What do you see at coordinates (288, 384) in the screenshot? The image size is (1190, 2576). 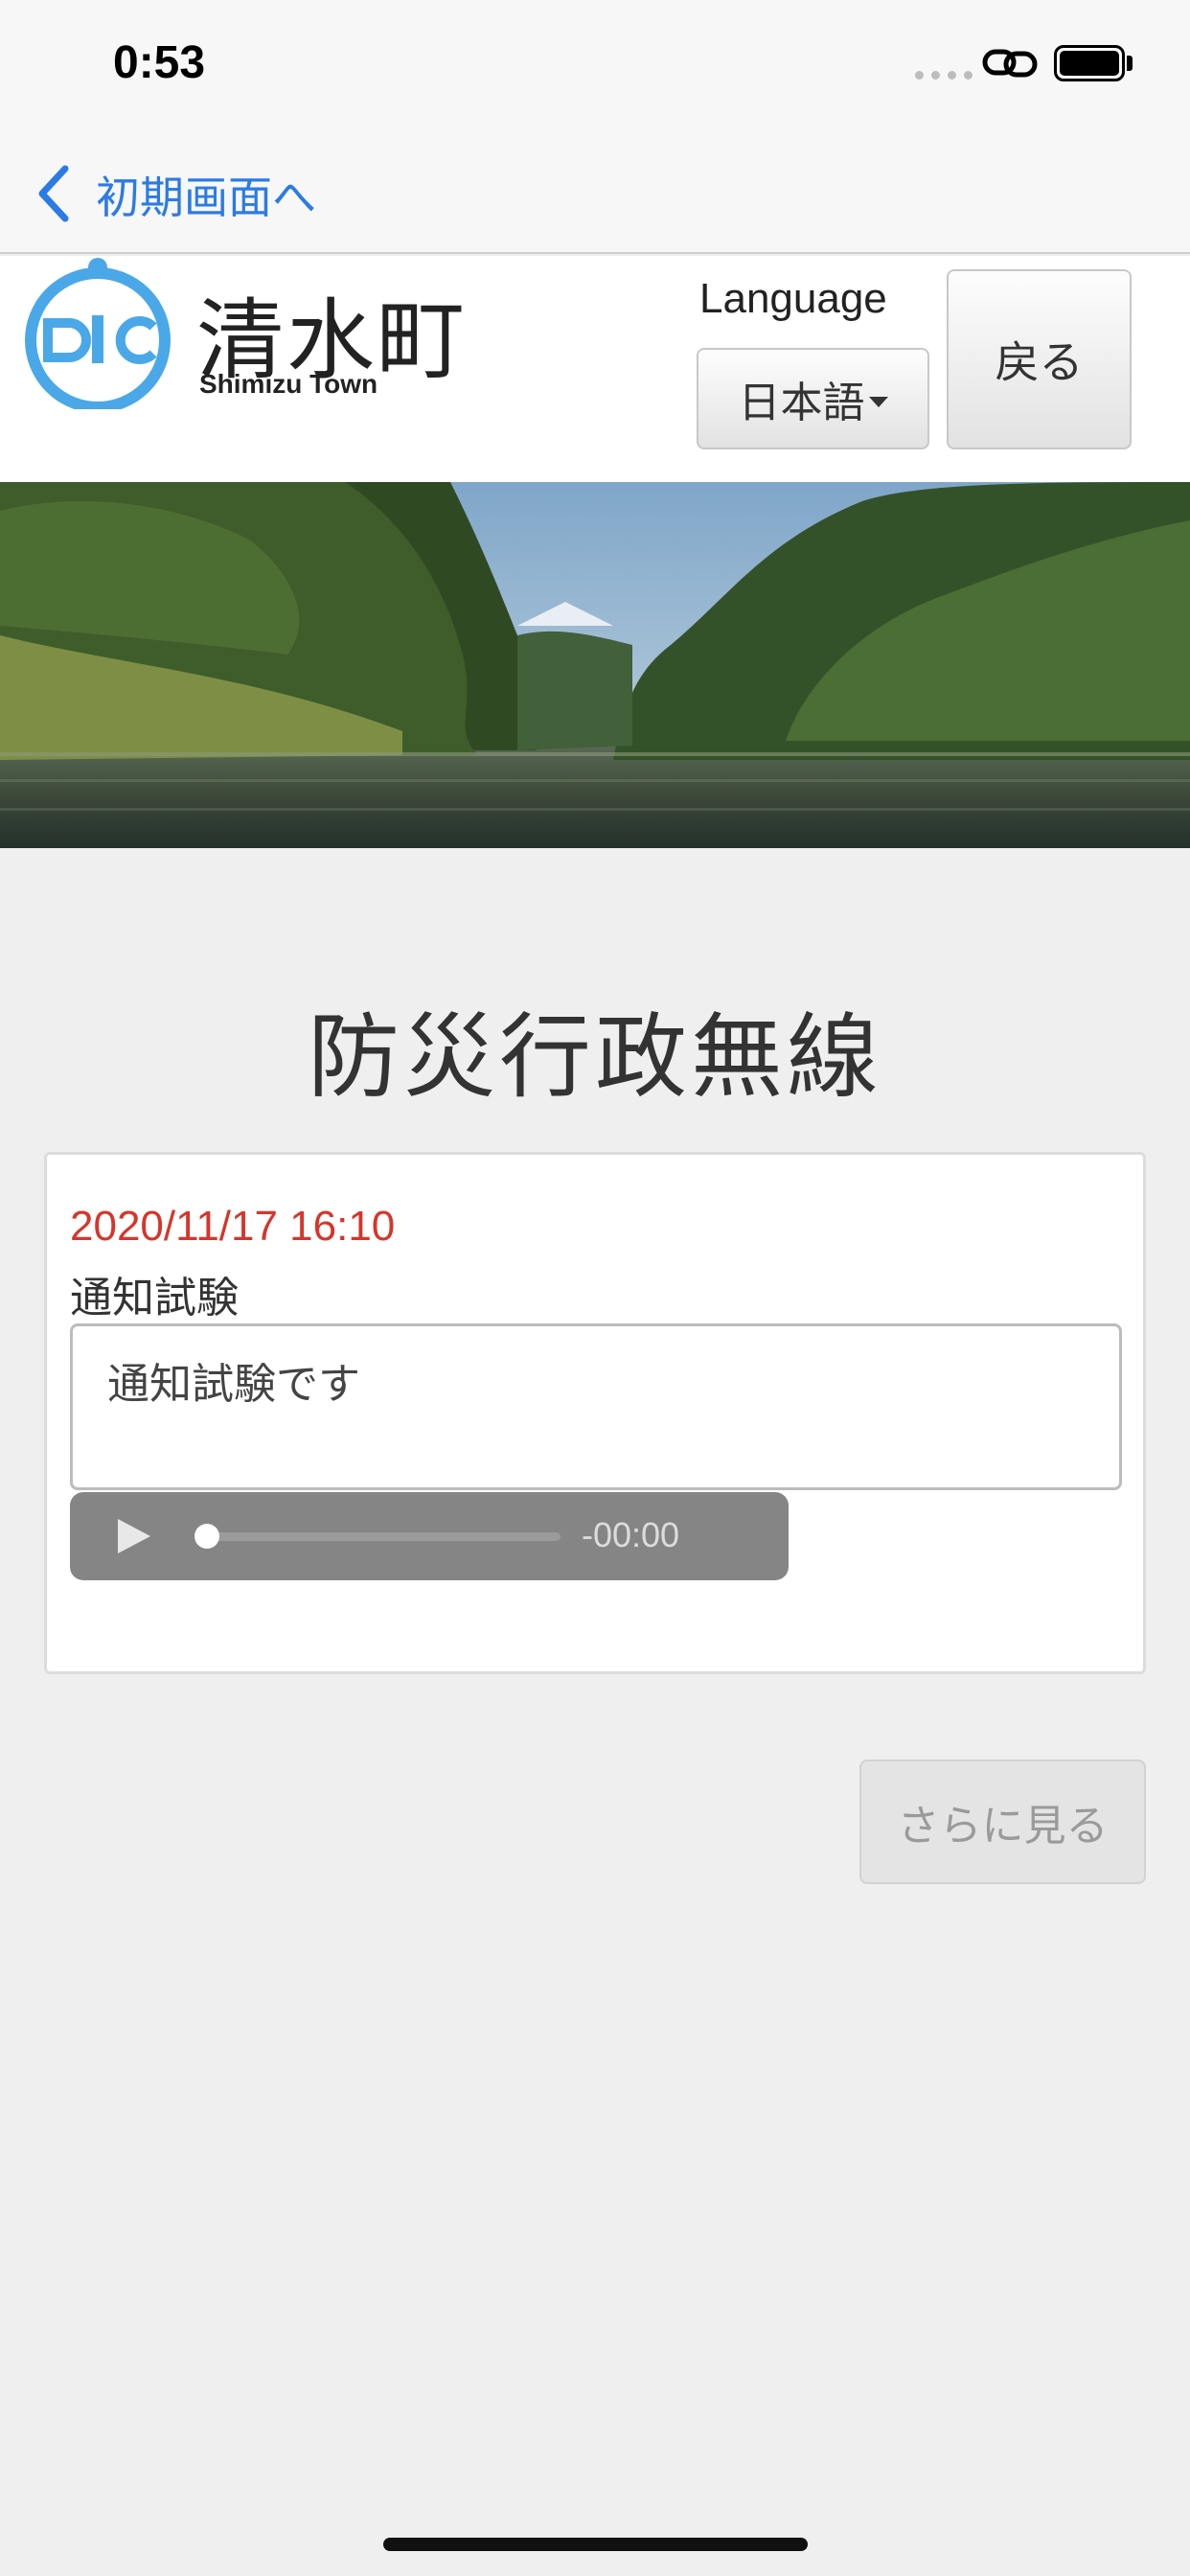 I see `town-name-en: Shimizu Town` at bounding box center [288, 384].